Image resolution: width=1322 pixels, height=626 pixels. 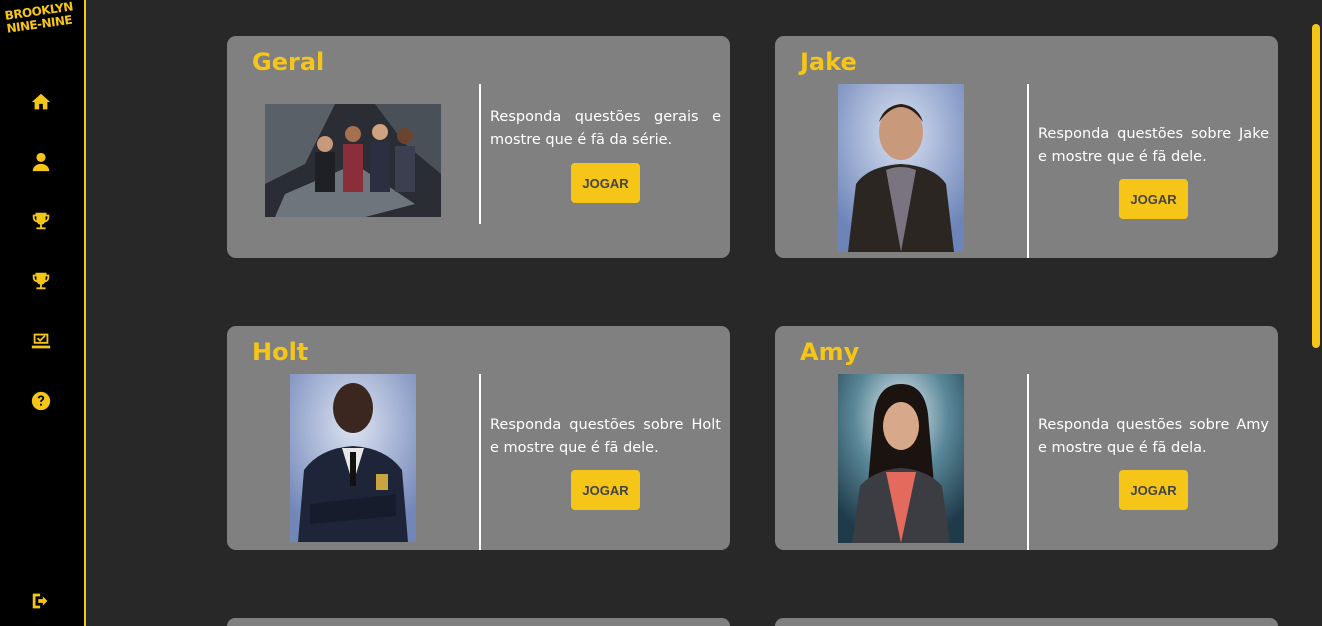 I want to click on amy-photo, so click(x=901, y=458).